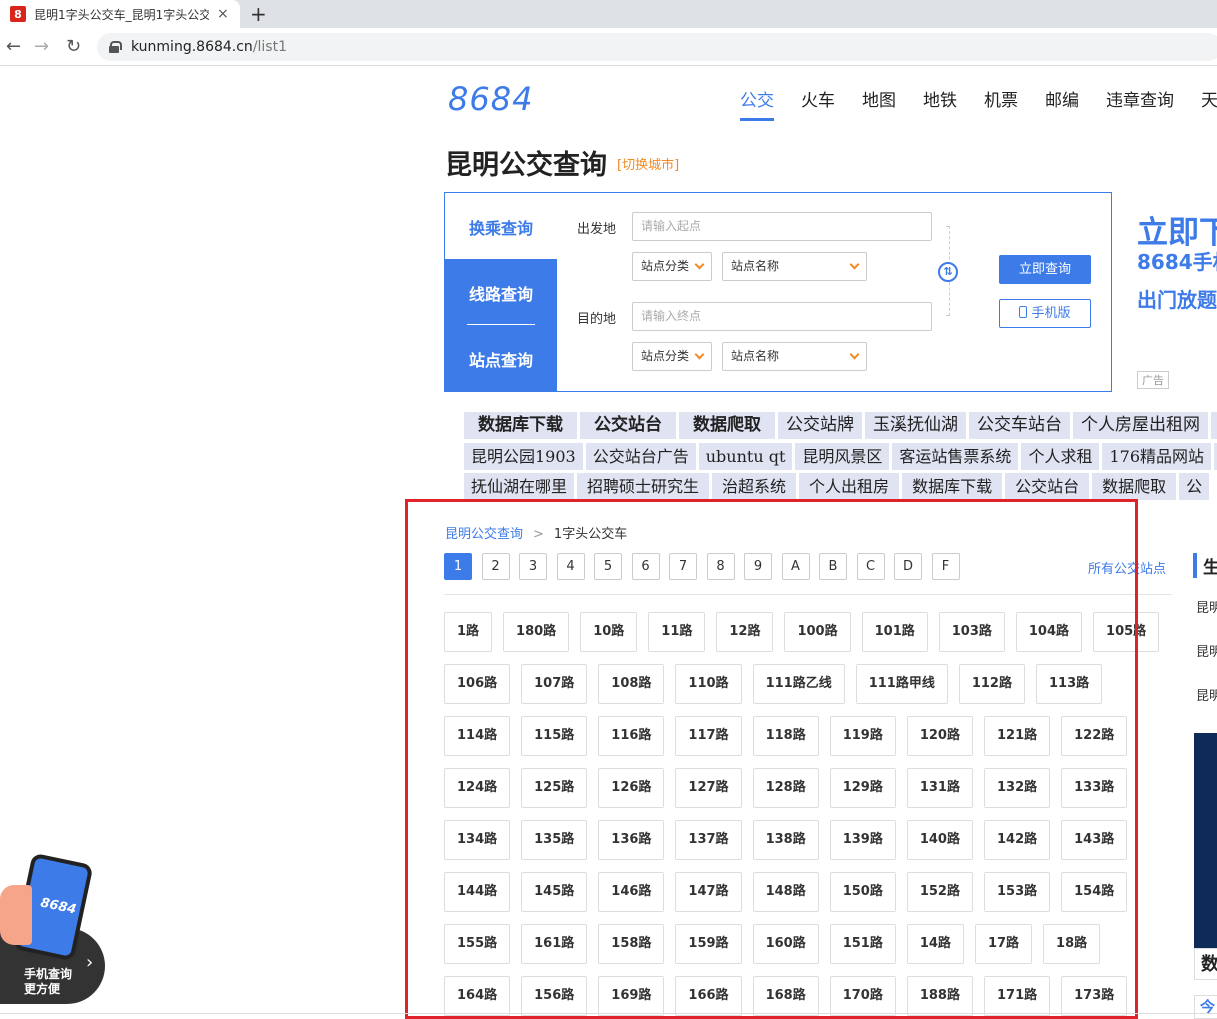 Image resolution: width=1217 pixels, height=1019 pixels. What do you see at coordinates (608, 14) in the screenshot?
I see `tab-strip: 8 昆明1字头公交车_昆明1字头公交车 × +` at bounding box center [608, 14].